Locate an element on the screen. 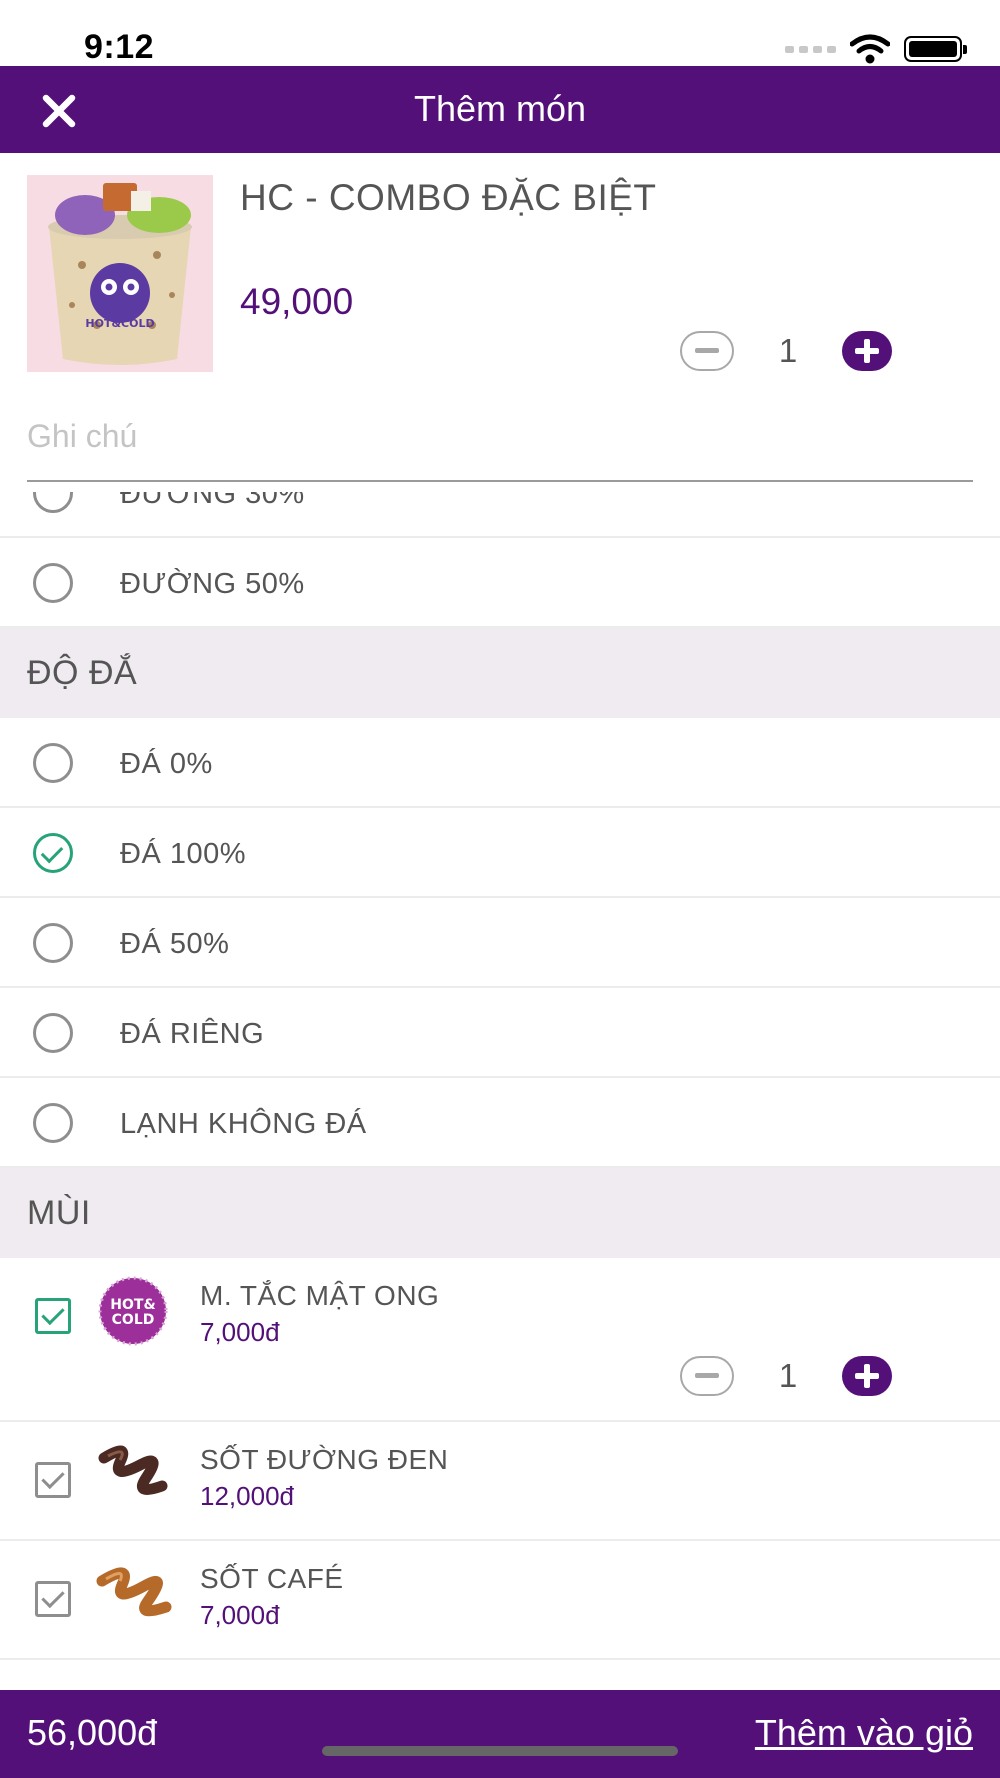 This screenshot has height=1778, width=1000. topping-item: SỐT CAFÉ 7,000đ is located at coordinates (500, 1600).